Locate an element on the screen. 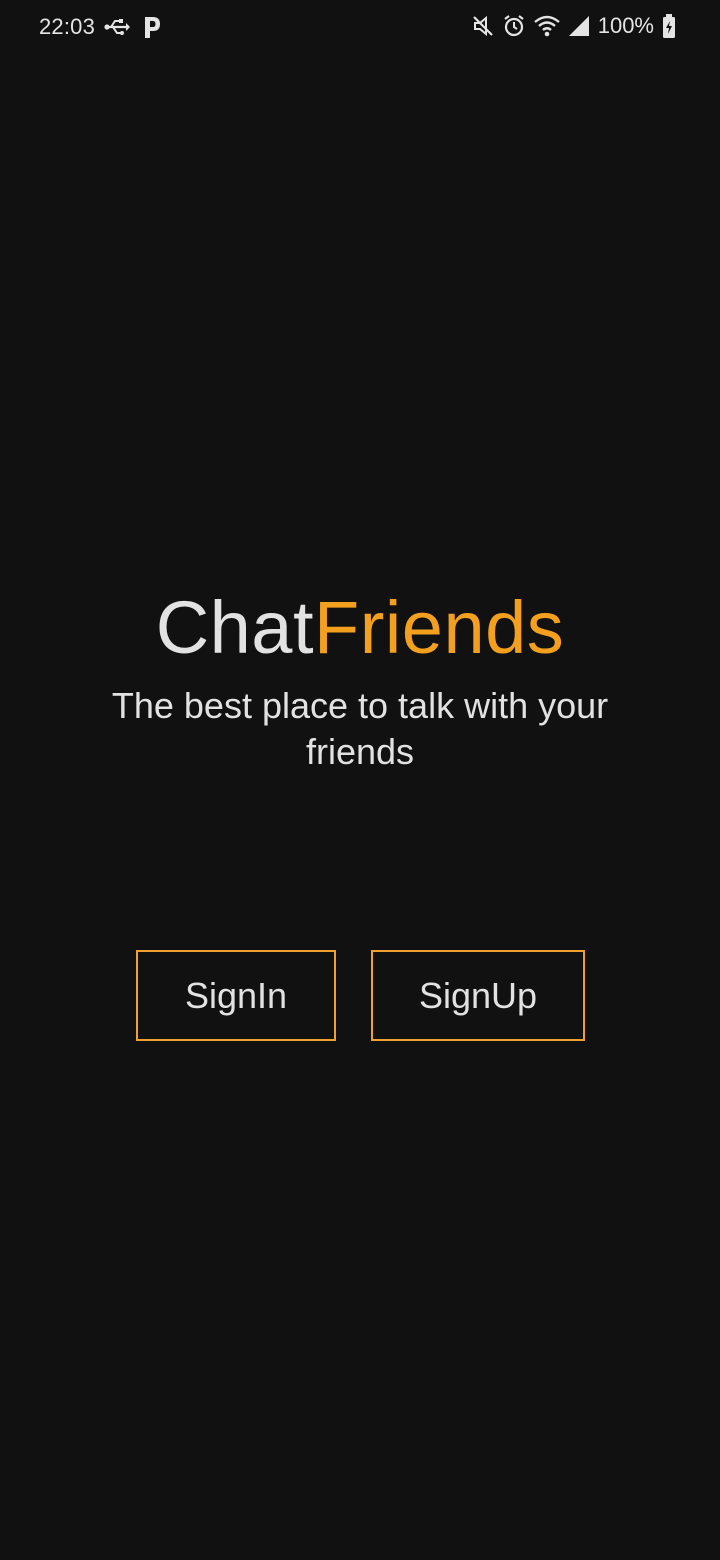 The width and height of the screenshot is (720, 1560). usb-icon is located at coordinates (117, 27).